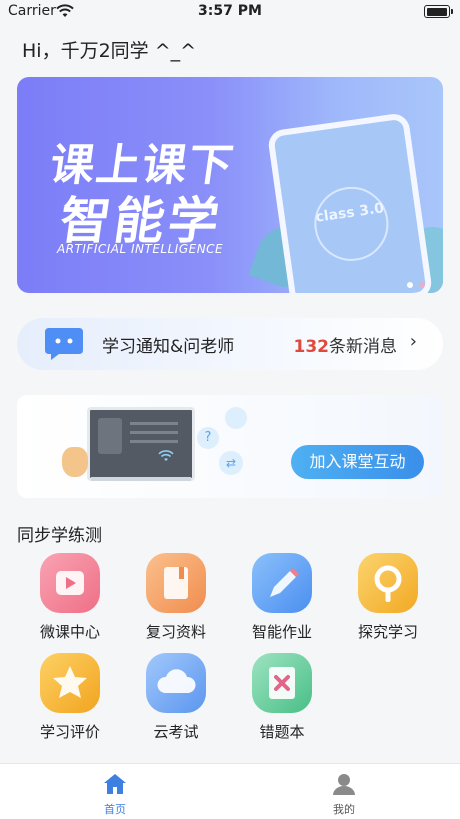 The width and height of the screenshot is (460, 819). I want to click on feature-label: 学习评价, so click(69, 732).